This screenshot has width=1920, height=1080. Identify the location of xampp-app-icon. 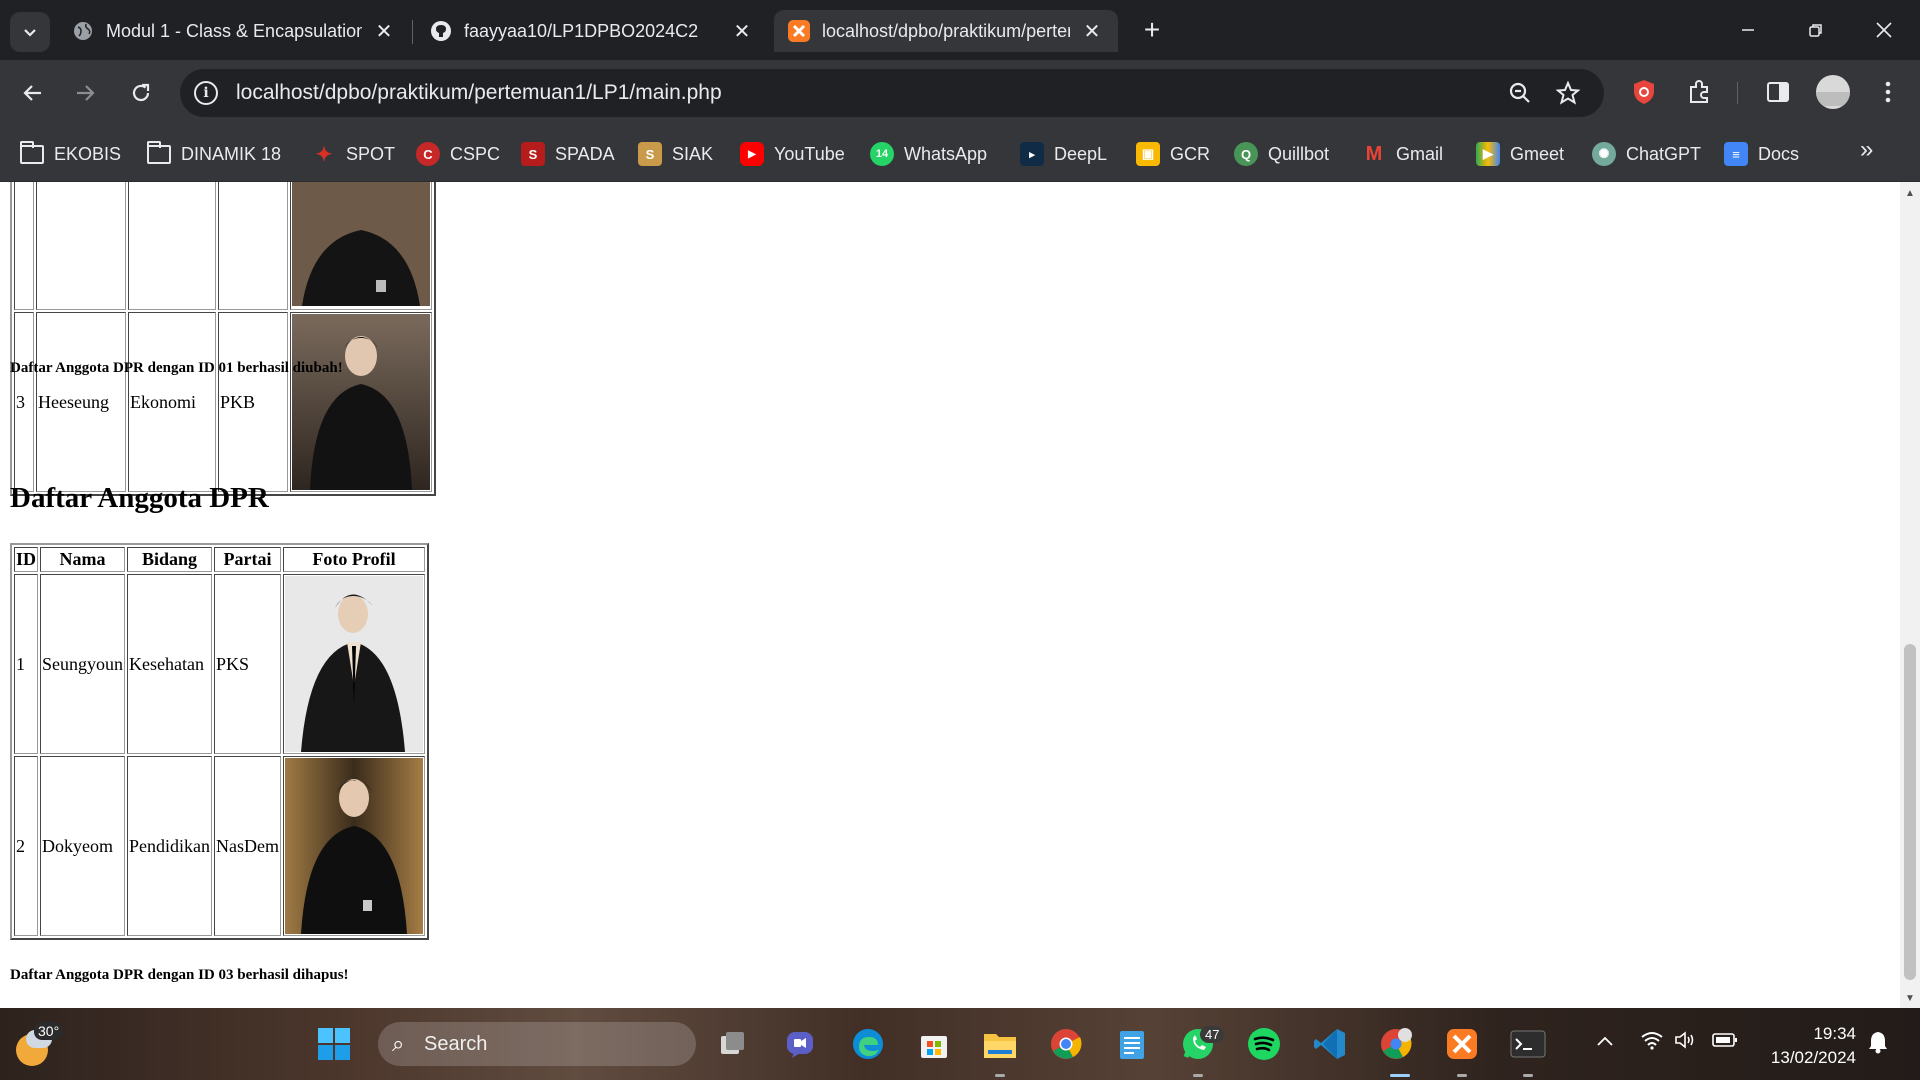
(1462, 1044).